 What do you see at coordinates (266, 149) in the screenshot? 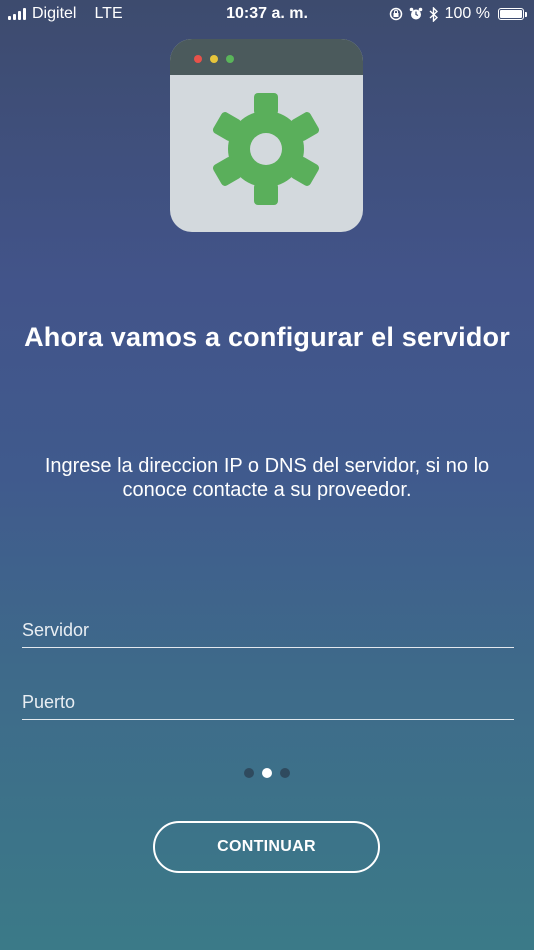
I see `gear-icon` at bounding box center [266, 149].